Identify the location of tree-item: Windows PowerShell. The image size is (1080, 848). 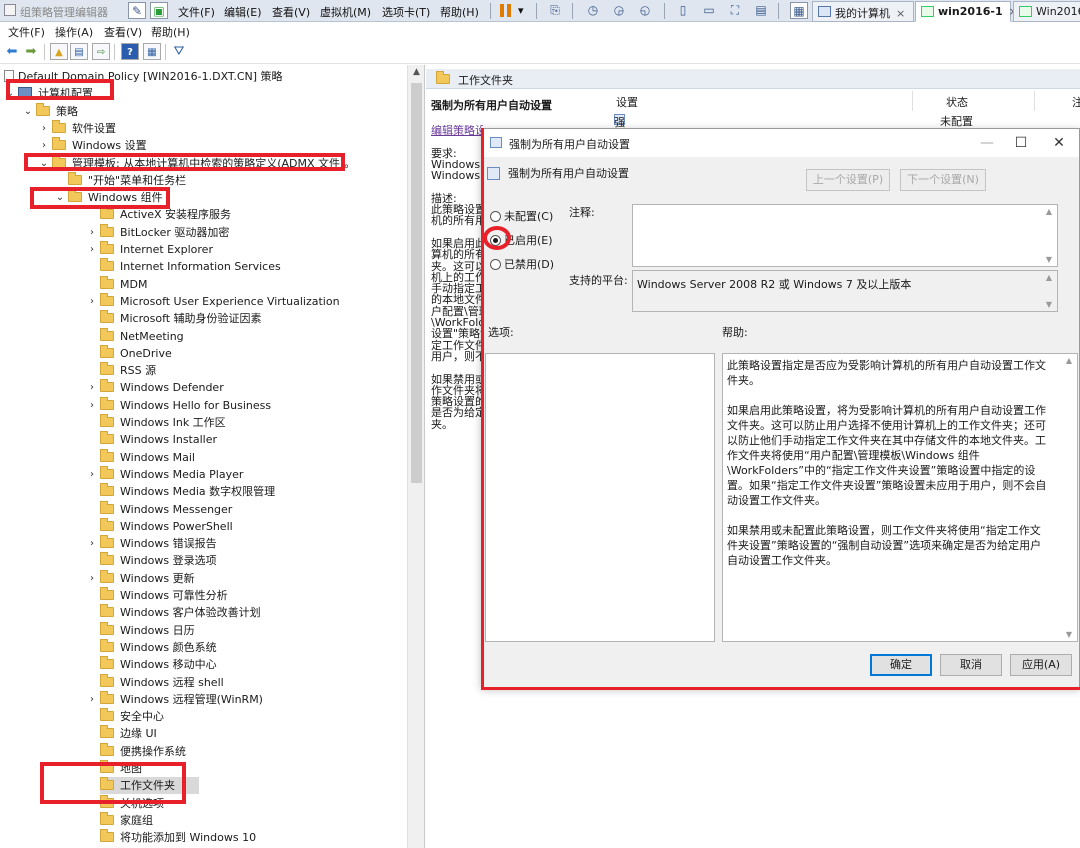
(166, 526).